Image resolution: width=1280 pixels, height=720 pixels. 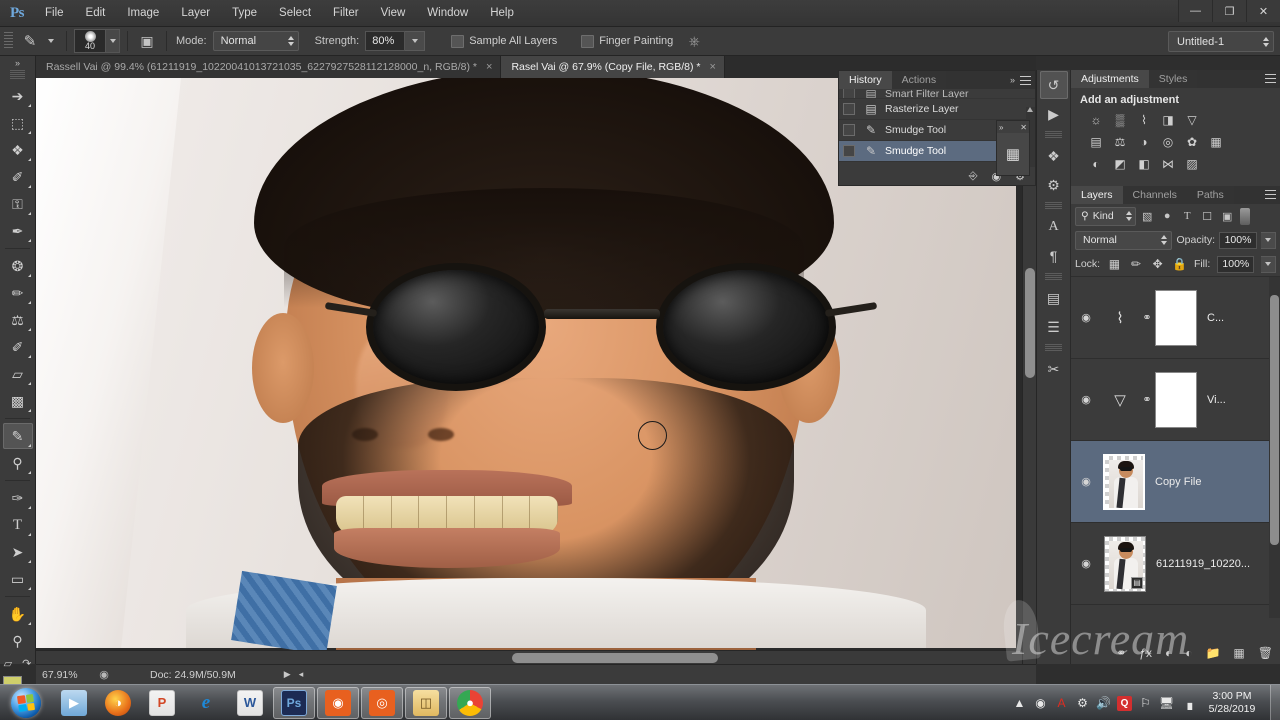 I want to click on mode-select: Normal, so click(x=255, y=41).